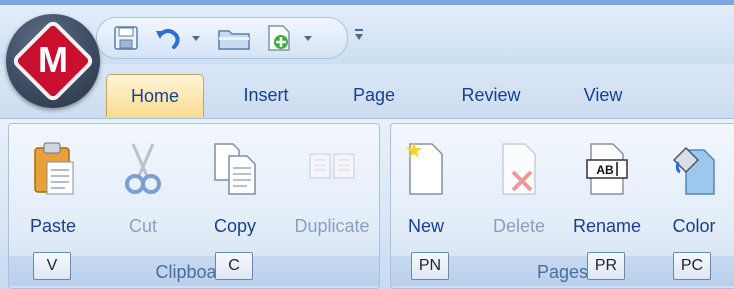  What do you see at coordinates (430, 266) in the screenshot?
I see `keytip-new: PN` at bounding box center [430, 266].